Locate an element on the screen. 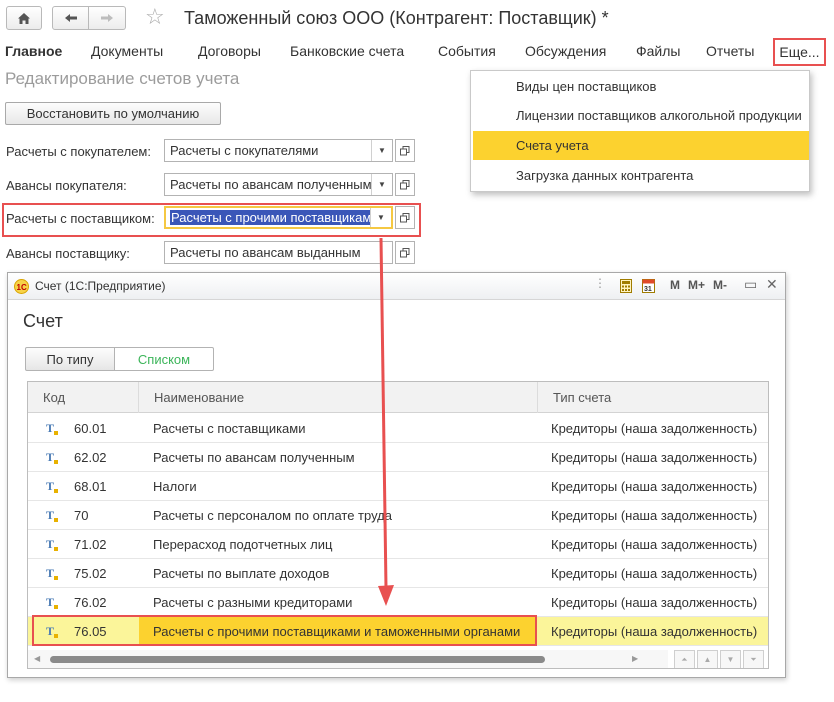 The image size is (834, 702). calendar-icon: 31 is located at coordinates (648, 285).